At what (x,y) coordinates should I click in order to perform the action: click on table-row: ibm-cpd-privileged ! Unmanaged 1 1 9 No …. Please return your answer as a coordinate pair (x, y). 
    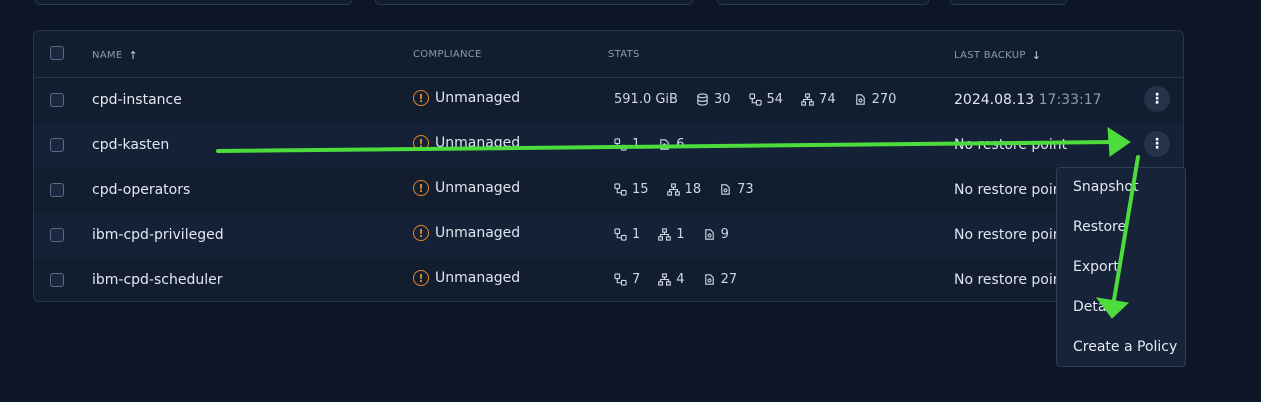
    Looking at the image, I should click on (608, 235).